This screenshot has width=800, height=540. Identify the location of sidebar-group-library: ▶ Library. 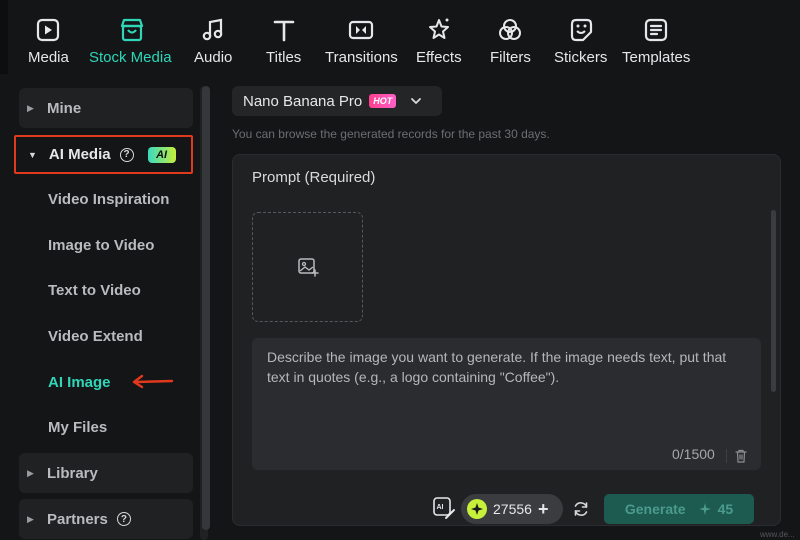
(106, 473).